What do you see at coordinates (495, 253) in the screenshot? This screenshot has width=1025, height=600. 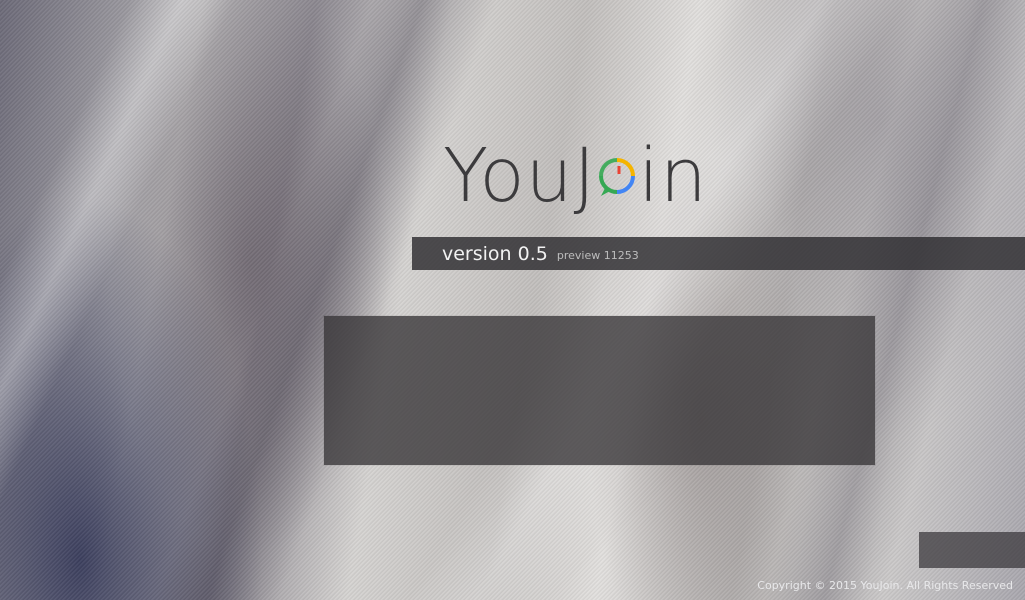 I see `version-label: version 0.5` at bounding box center [495, 253].